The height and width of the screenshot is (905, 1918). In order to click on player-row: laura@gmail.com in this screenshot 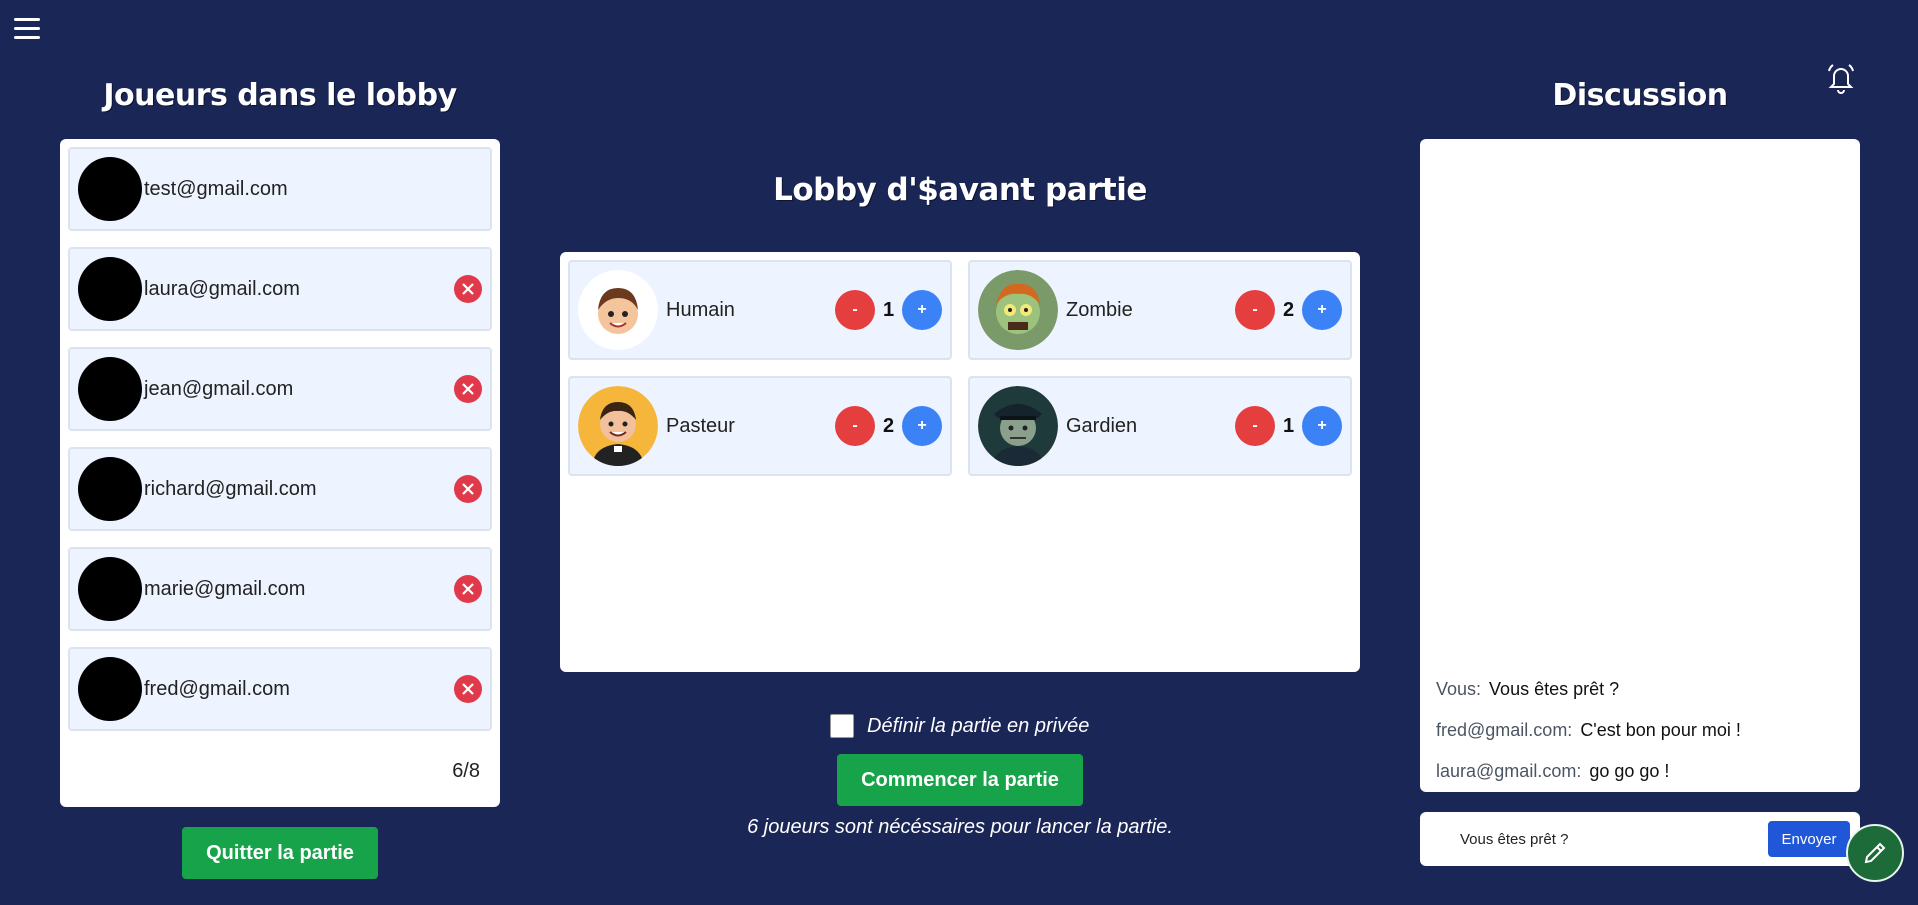, I will do `click(280, 289)`.